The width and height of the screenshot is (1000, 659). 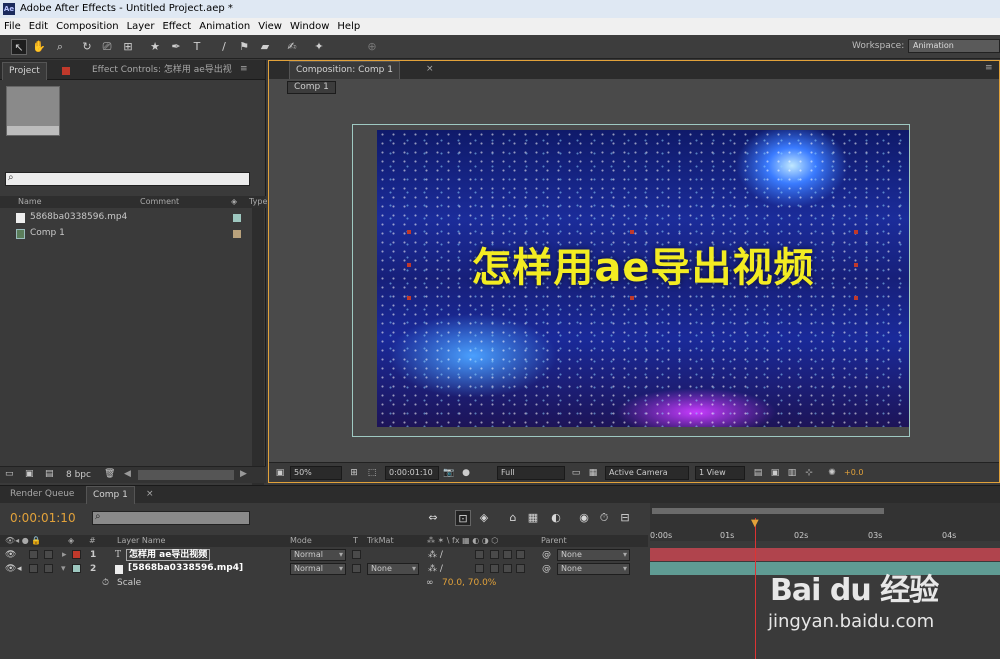 I want to click on layer-switches: ⁂ ∕, so click(x=435, y=569).